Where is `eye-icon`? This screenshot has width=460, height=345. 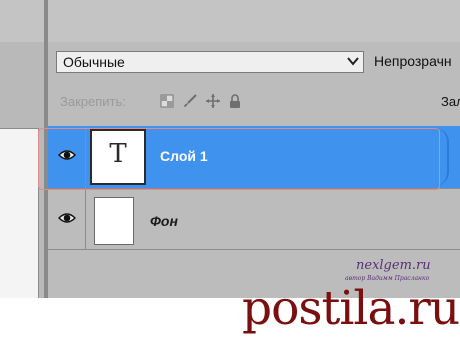
eye-icon is located at coordinates (67, 218).